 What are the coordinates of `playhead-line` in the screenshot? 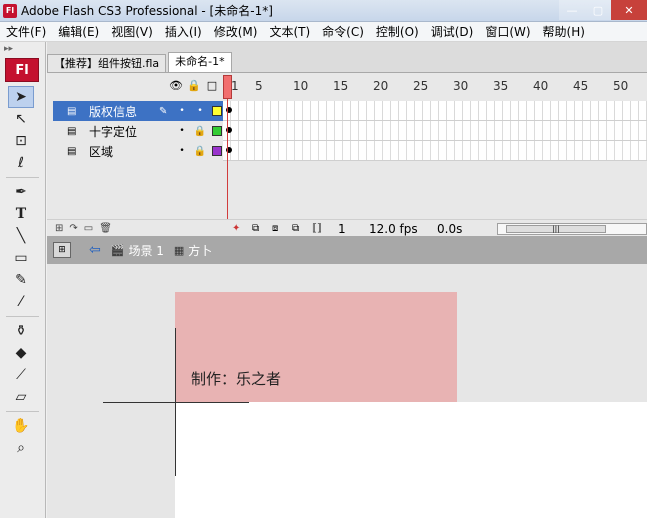 It's located at (227, 168).